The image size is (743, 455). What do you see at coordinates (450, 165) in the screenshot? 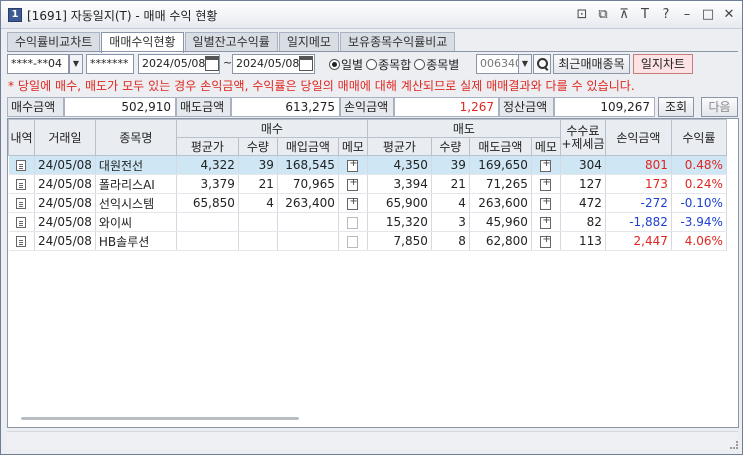
I see `sell-qty-cell: 39` at bounding box center [450, 165].